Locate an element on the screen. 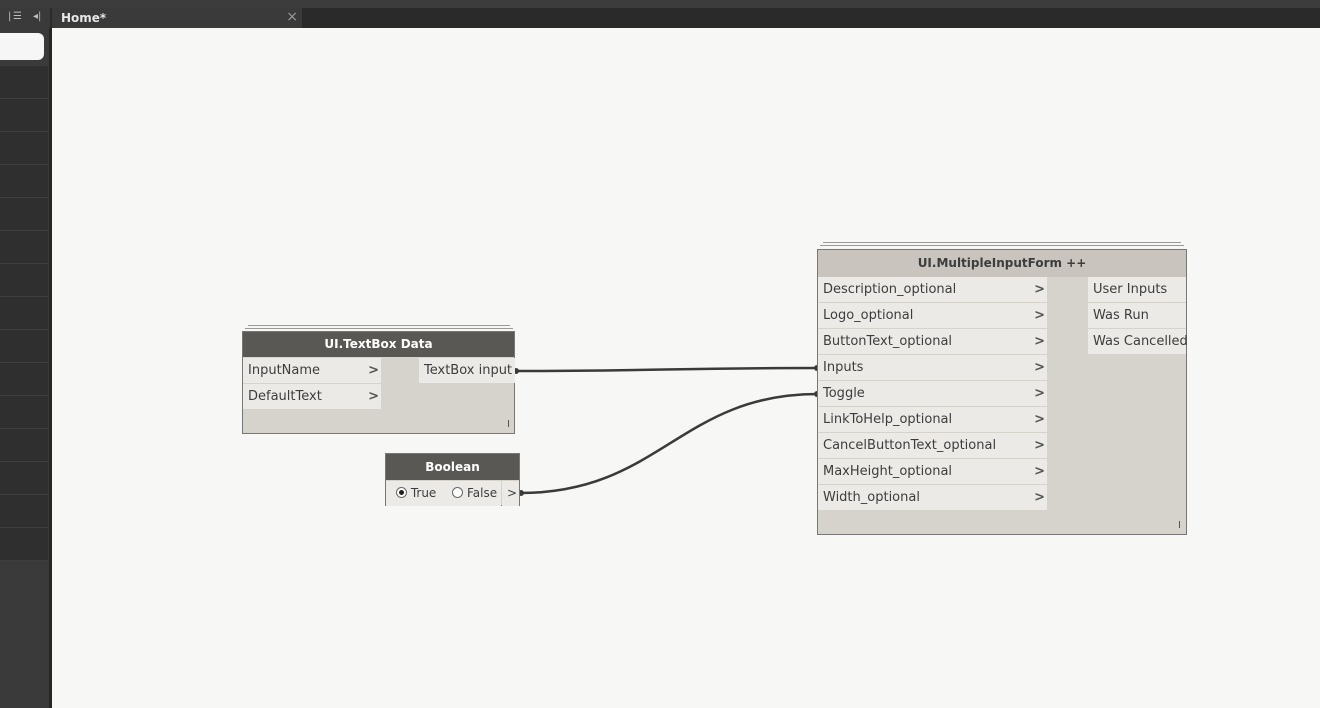  input-port-maxheight-optional: MaxHeight_optional > is located at coordinates (932, 471).